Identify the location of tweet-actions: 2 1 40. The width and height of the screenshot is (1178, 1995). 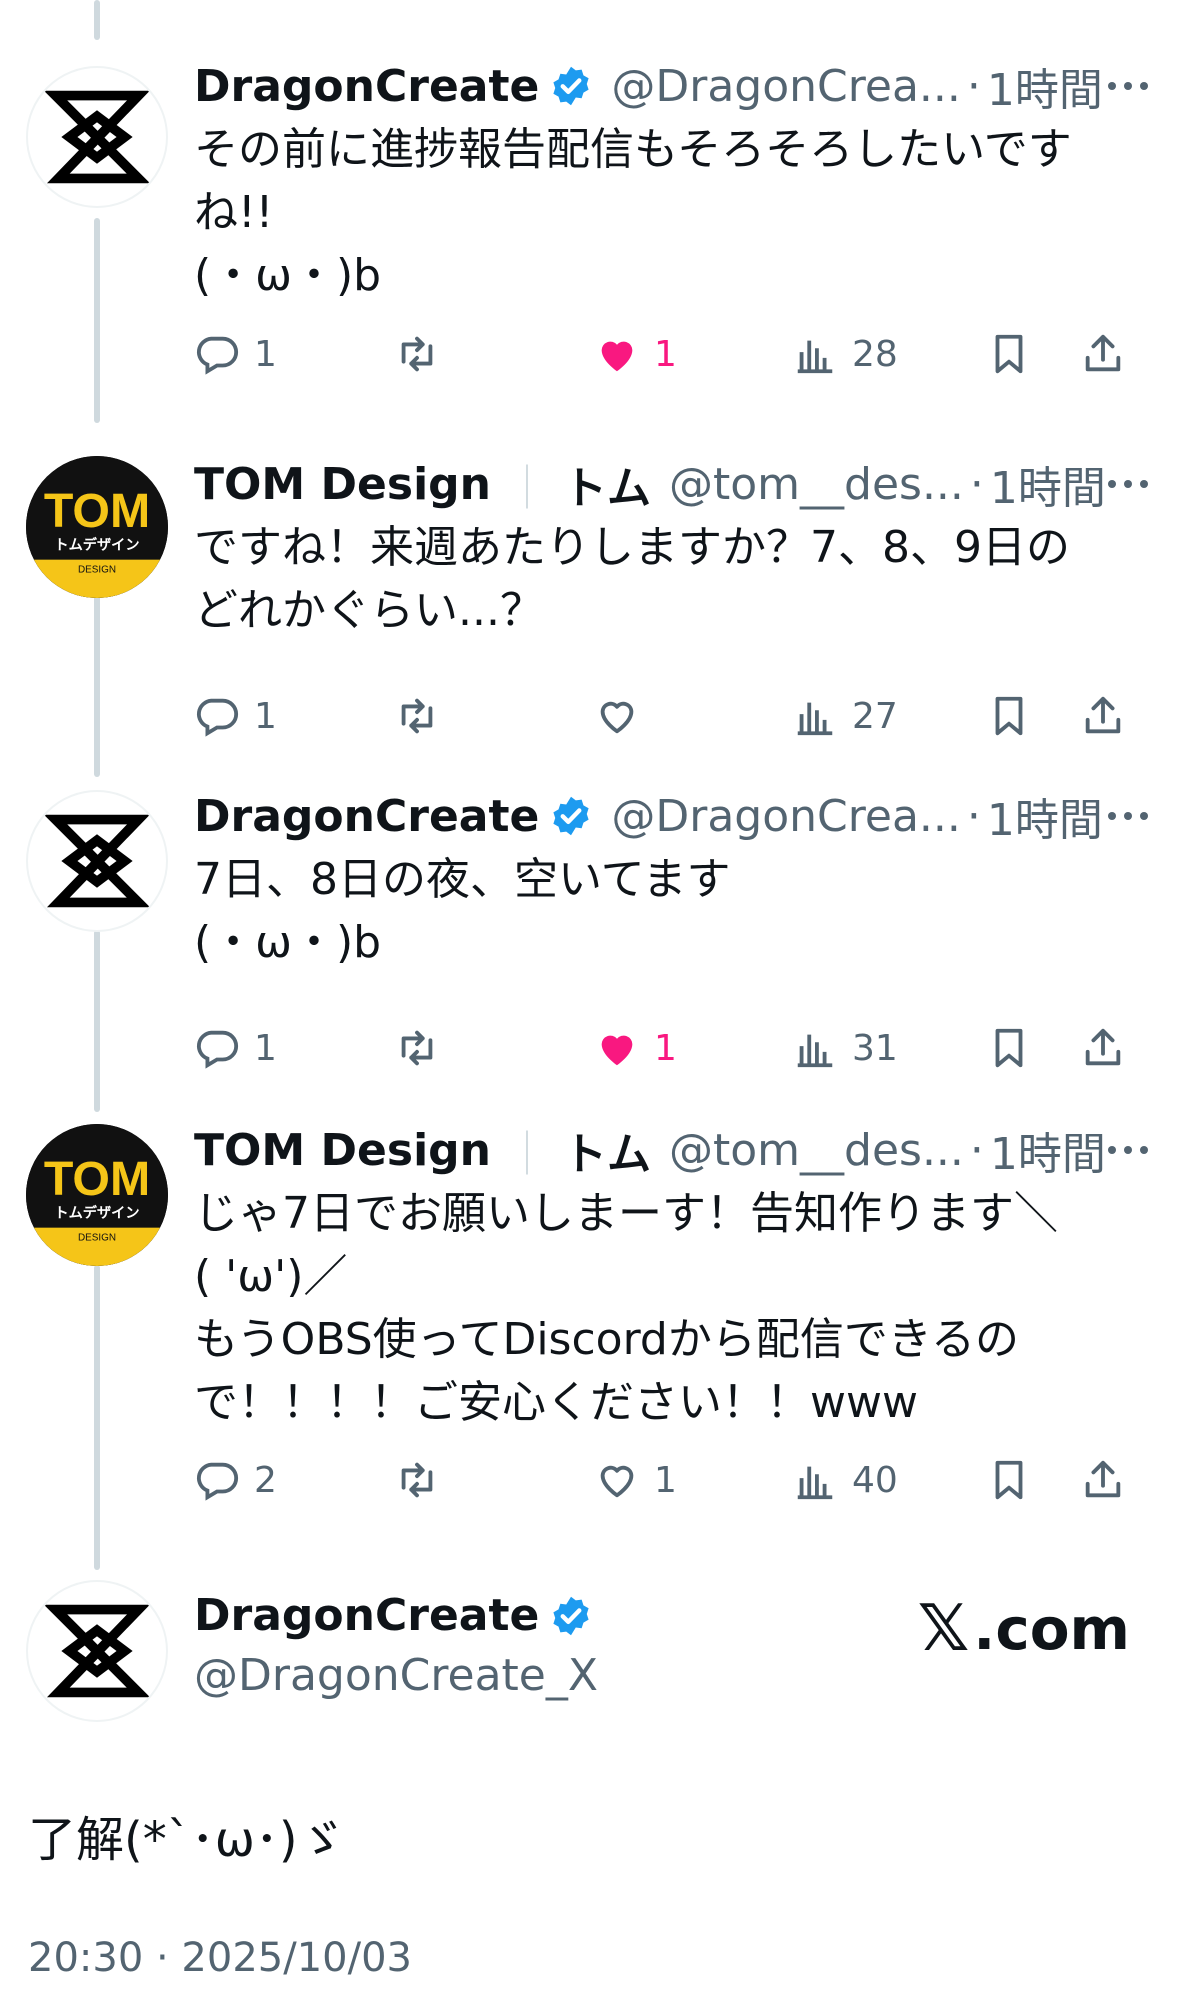
(674, 1480).